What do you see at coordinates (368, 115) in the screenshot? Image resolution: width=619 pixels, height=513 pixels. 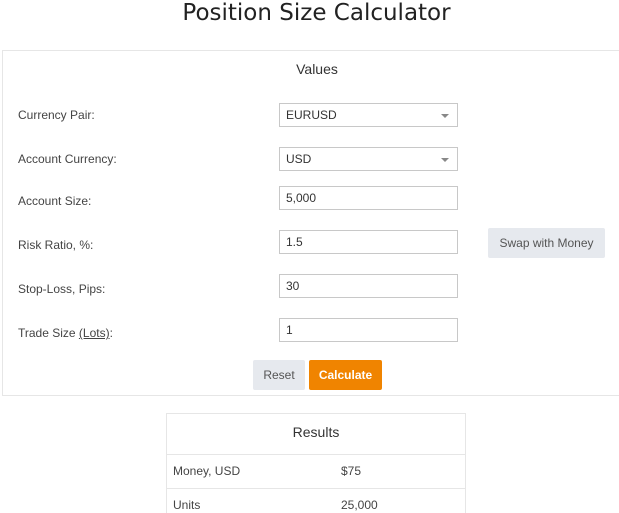 I see `currency-pair-select: EURUSD` at bounding box center [368, 115].